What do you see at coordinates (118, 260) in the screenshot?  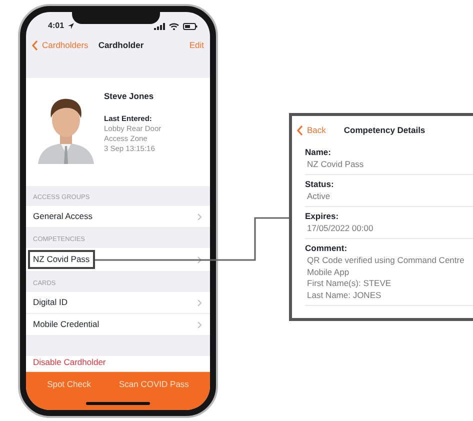 I see `list-row: NZ Covid Pass` at bounding box center [118, 260].